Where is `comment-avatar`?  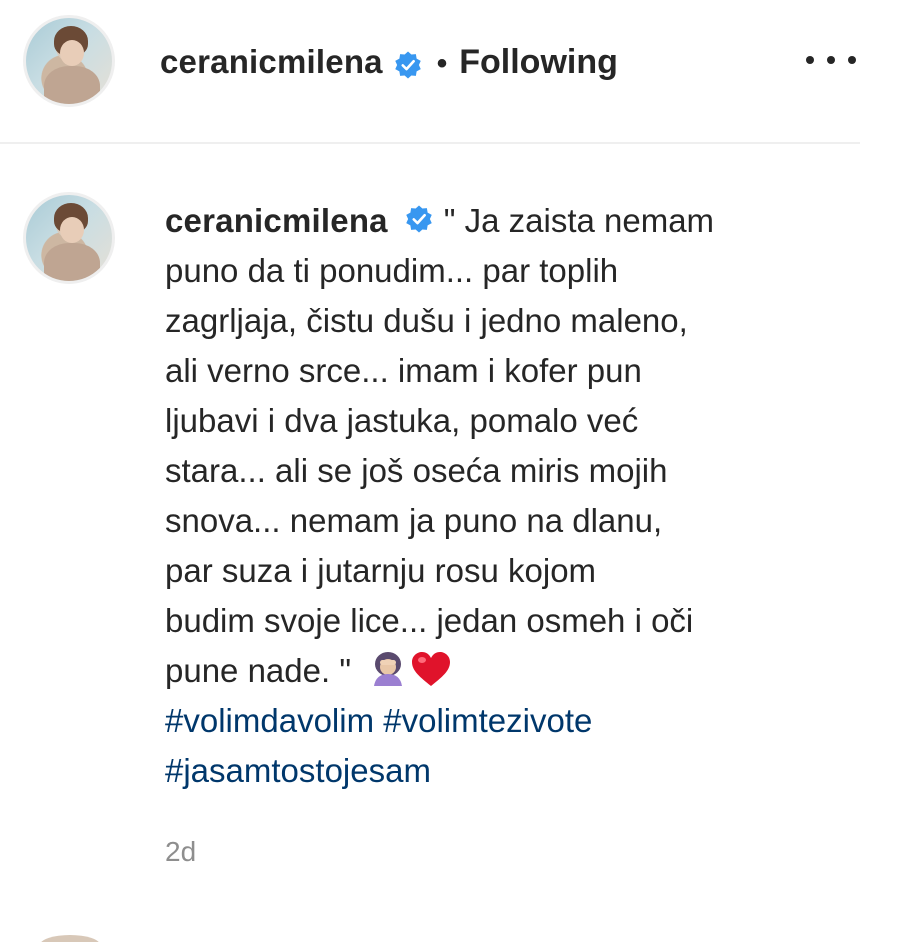 comment-avatar is located at coordinates (69, 238).